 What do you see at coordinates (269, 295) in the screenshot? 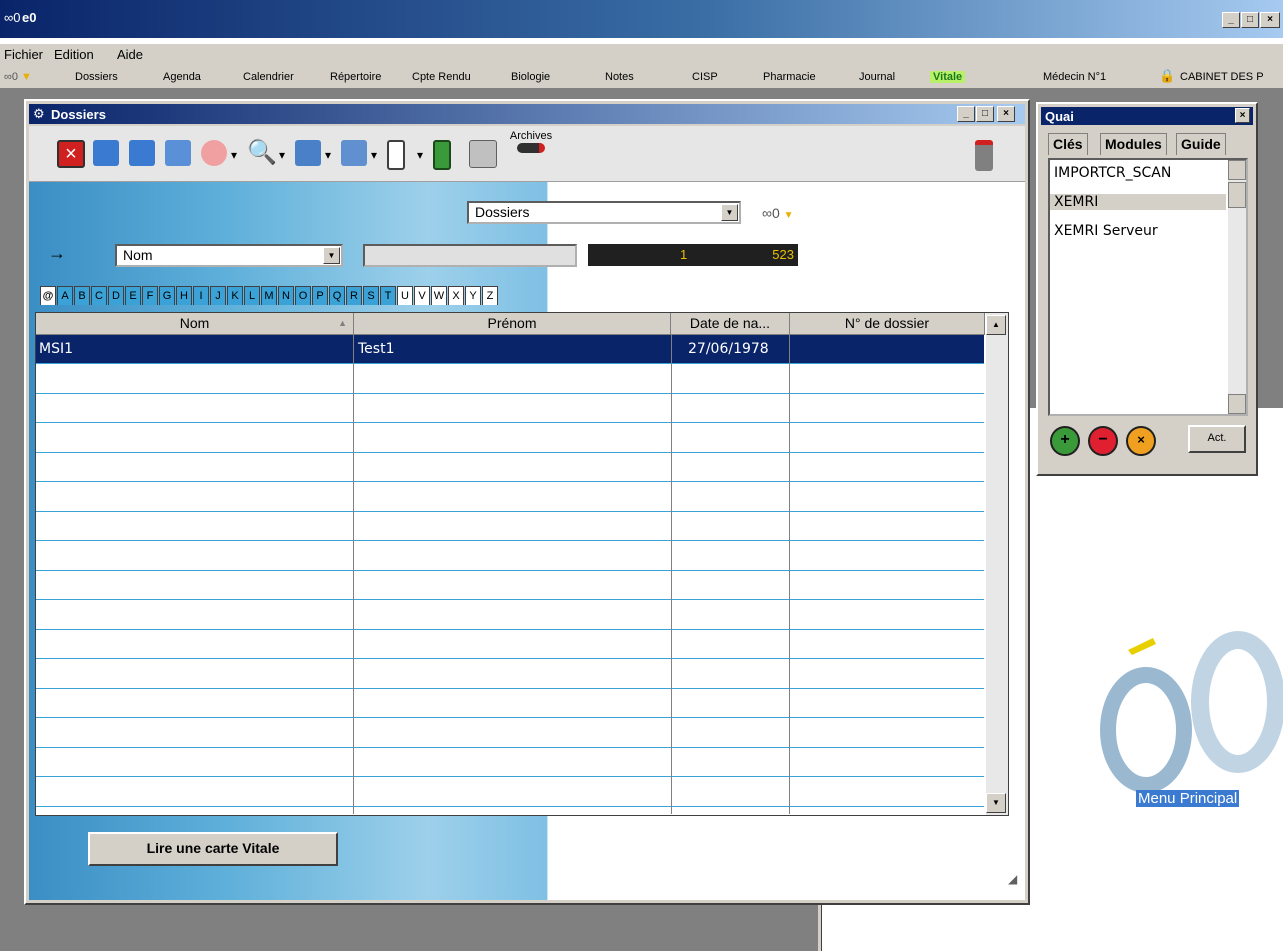
I see `alpha-tab: M` at bounding box center [269, 295].